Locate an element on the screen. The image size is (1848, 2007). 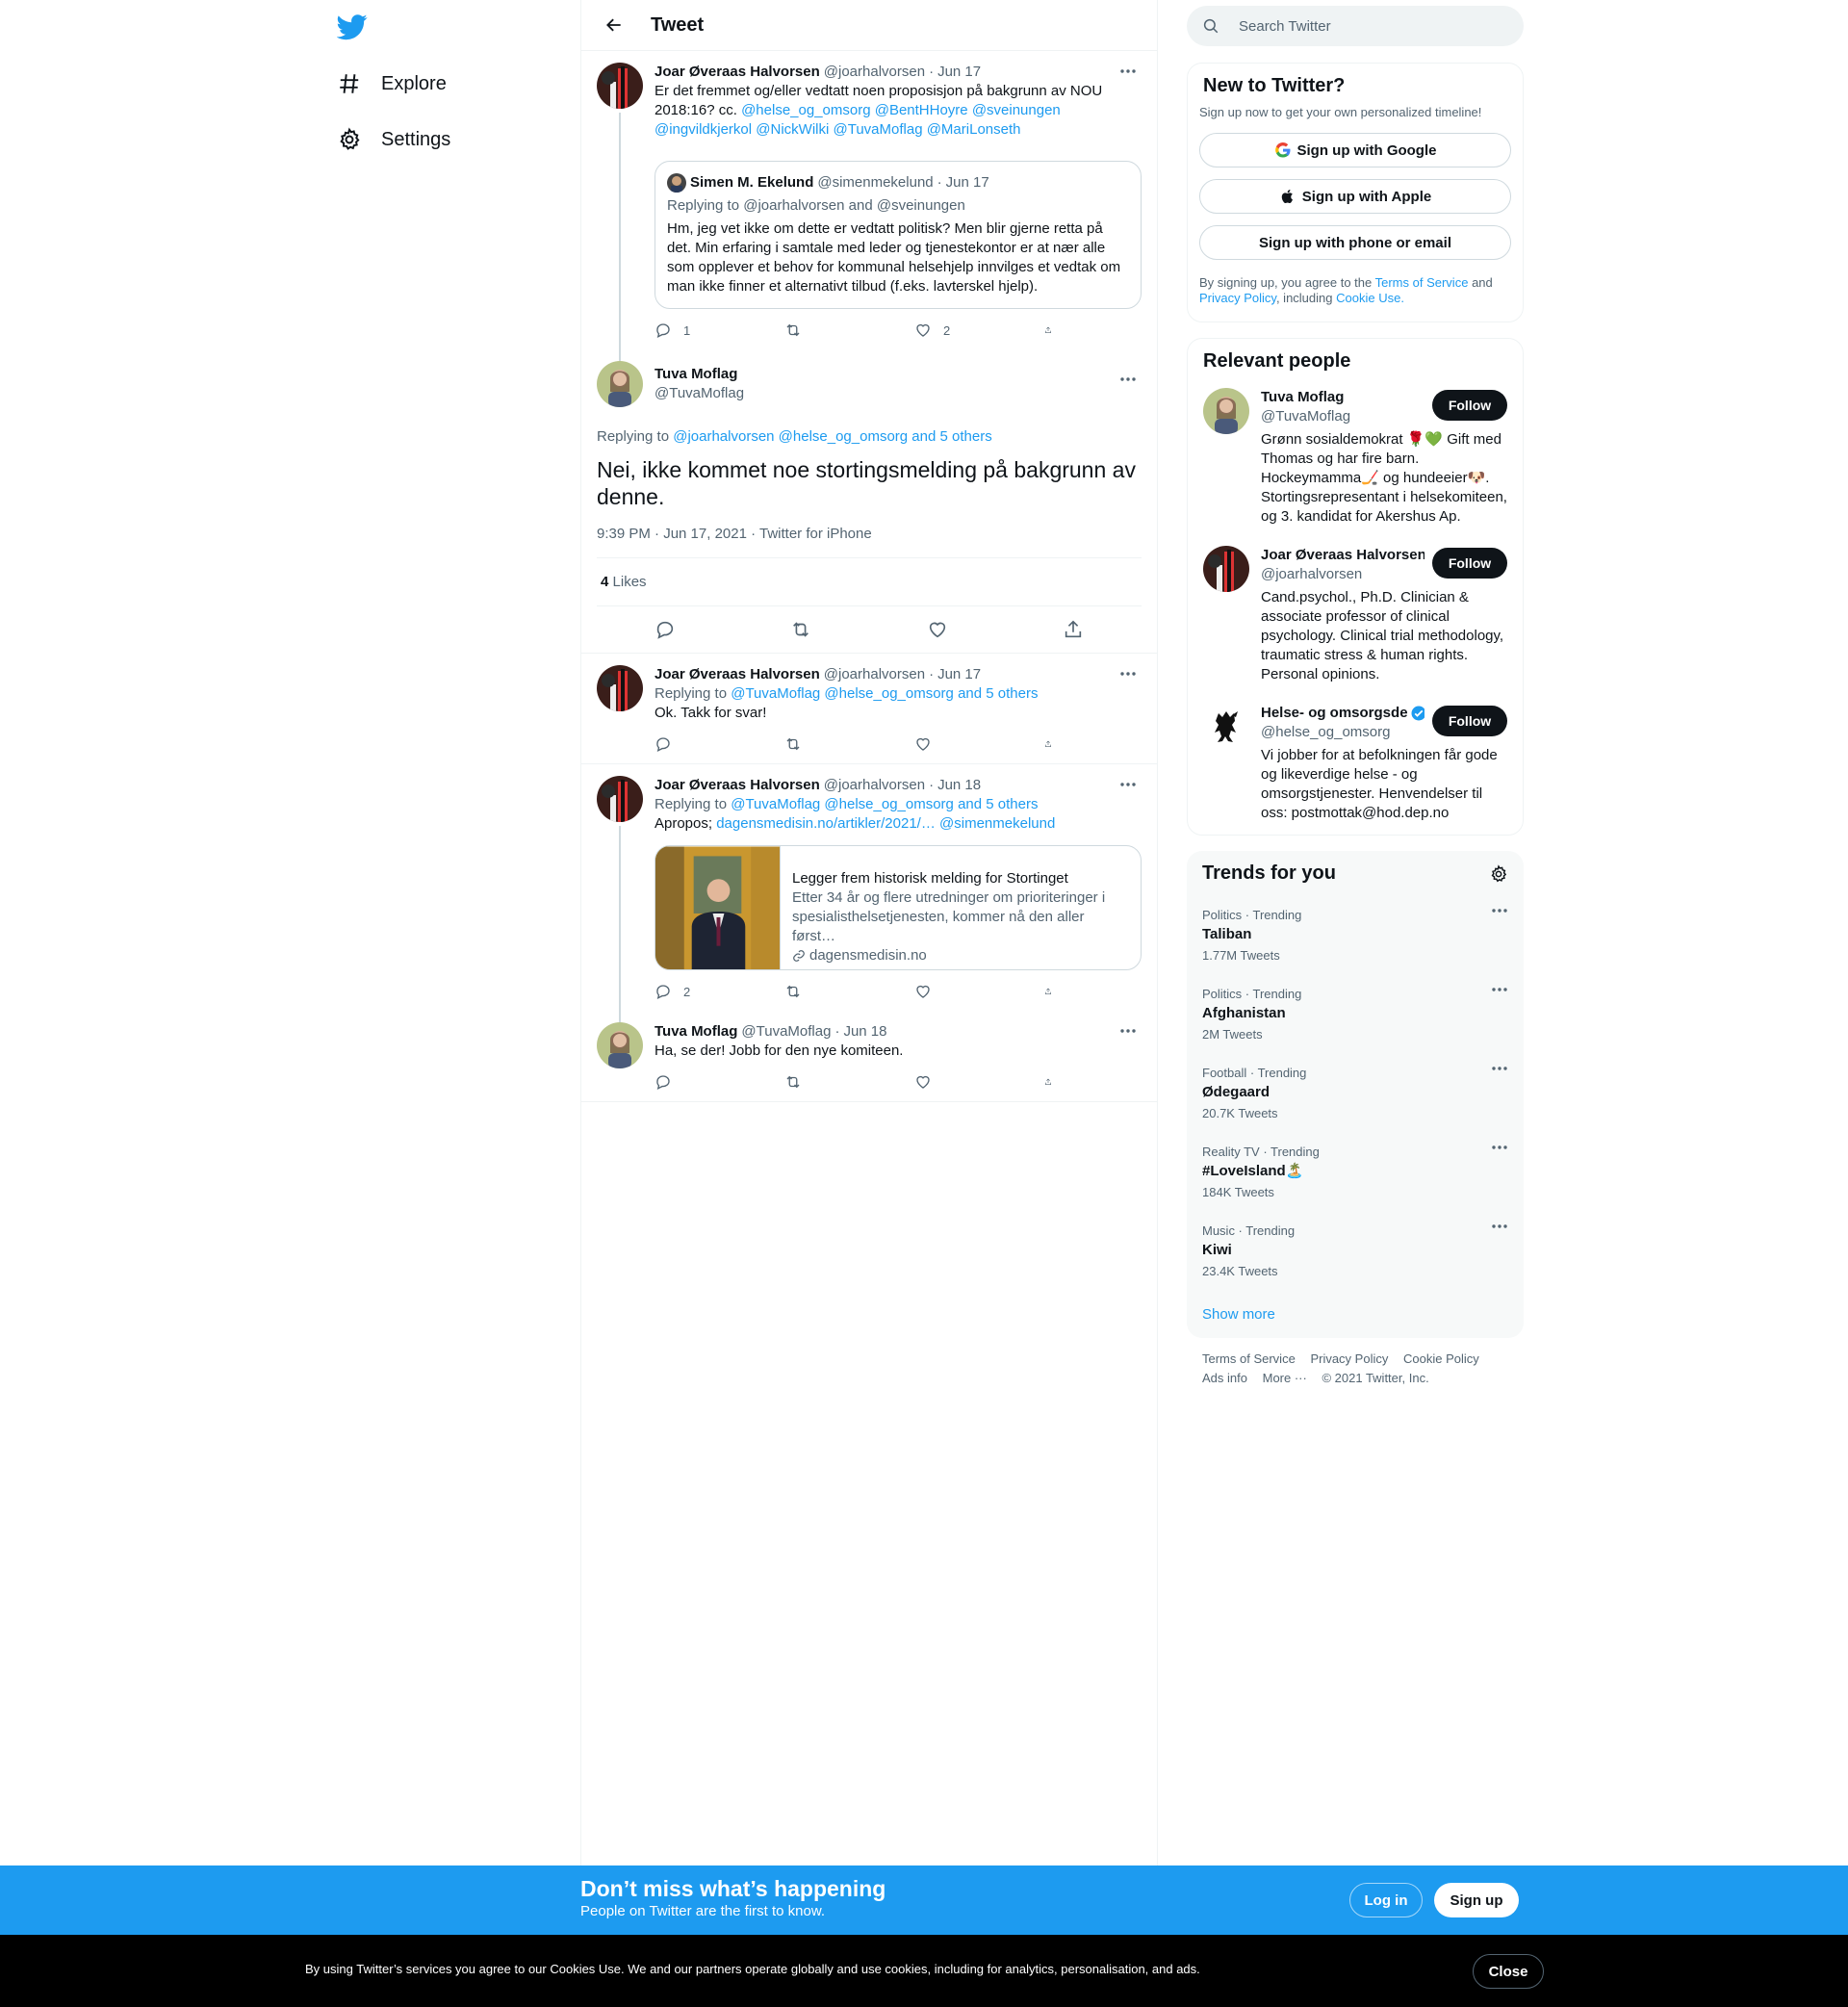
like-button: 2 is located at coordinates (952, 330).